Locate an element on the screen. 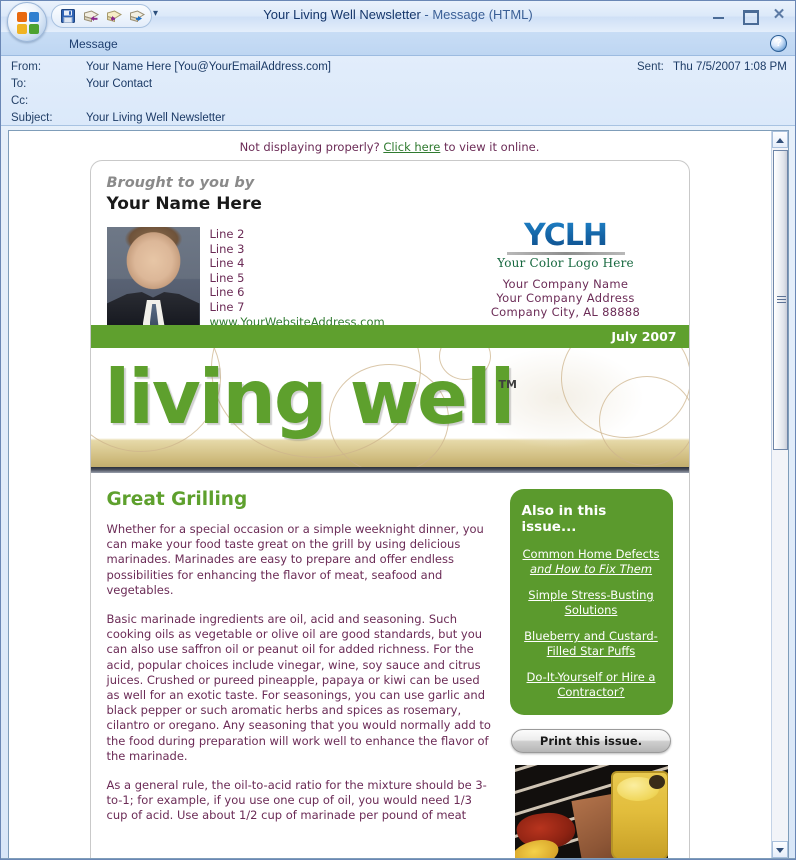 The height and width of the screenshot is (860, 796). issue-link-line: Solutions is located at coordinates (591, 609).